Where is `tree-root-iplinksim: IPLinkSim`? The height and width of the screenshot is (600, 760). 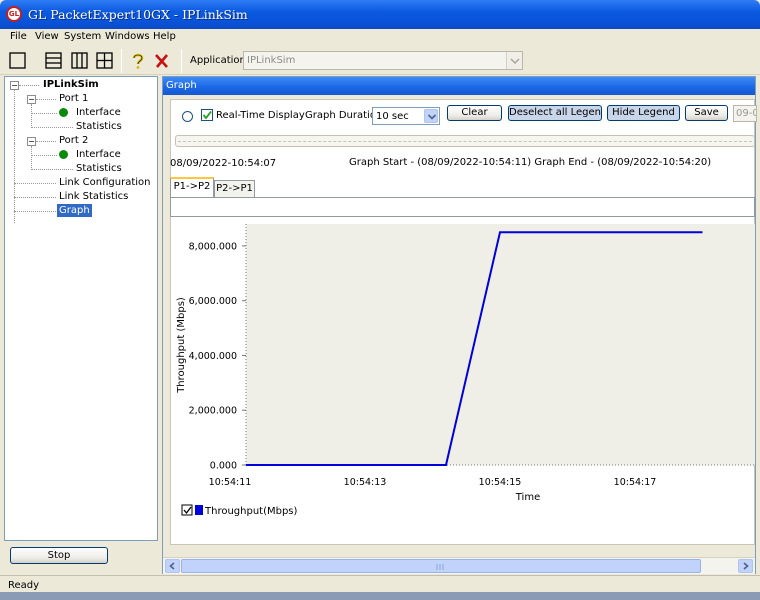
tree-root-iplinksim: IPLinkSim is located at coordinates (71, 84).